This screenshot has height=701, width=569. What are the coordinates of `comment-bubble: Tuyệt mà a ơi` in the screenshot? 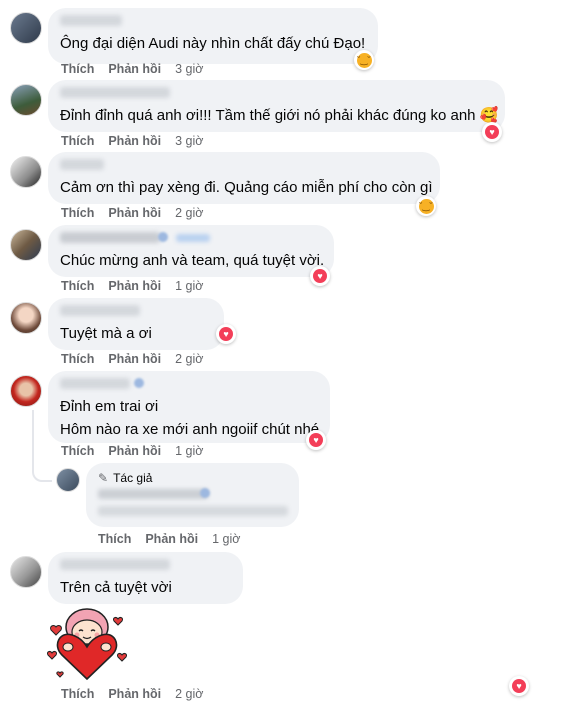 It's located at (136, 324).